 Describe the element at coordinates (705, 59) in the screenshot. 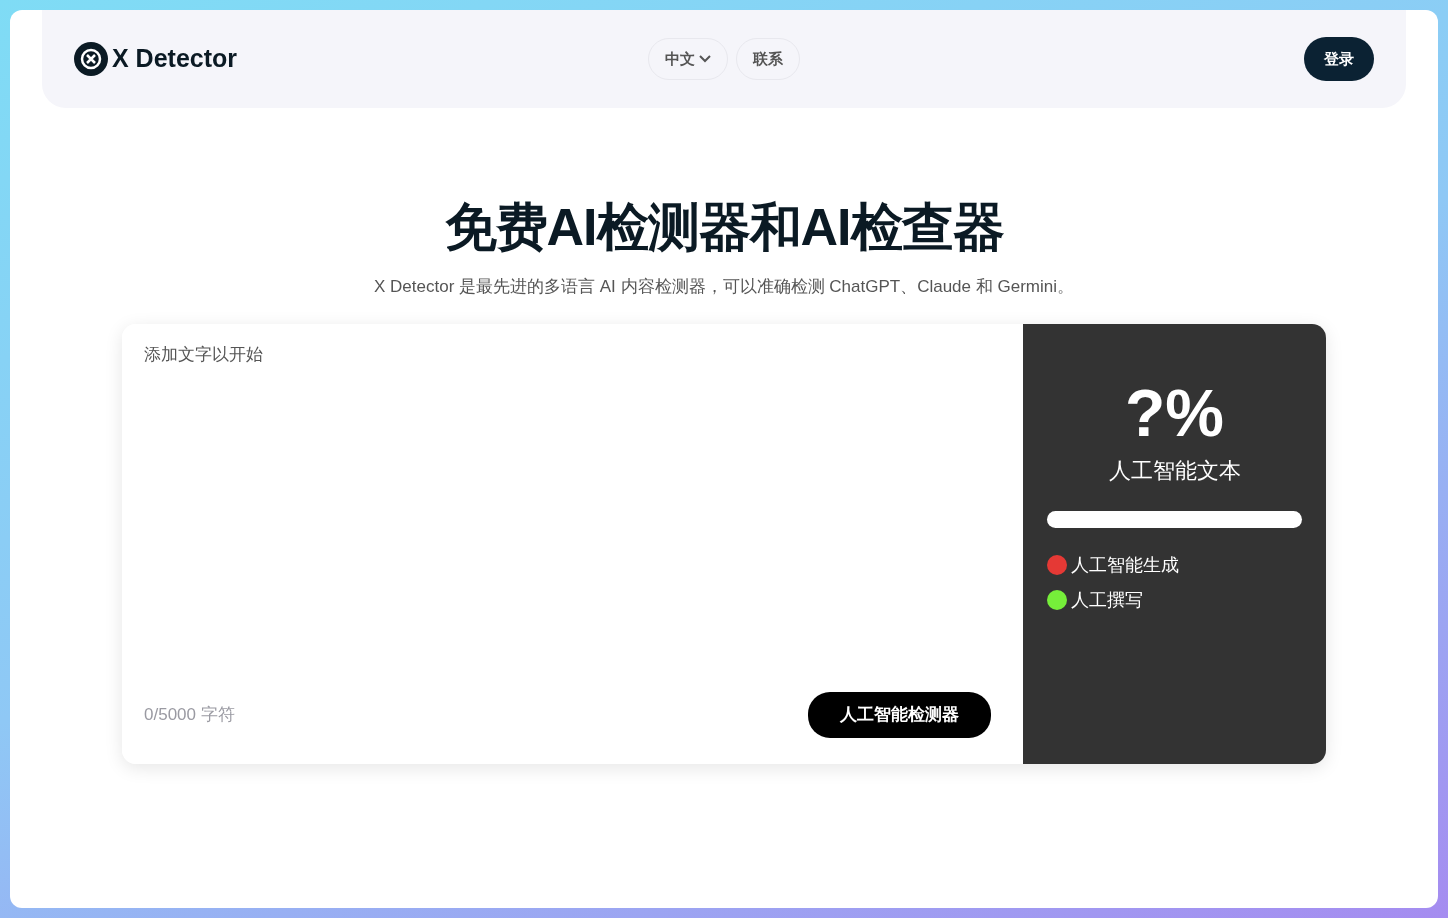

I see `chevron-down-icon` at that location.